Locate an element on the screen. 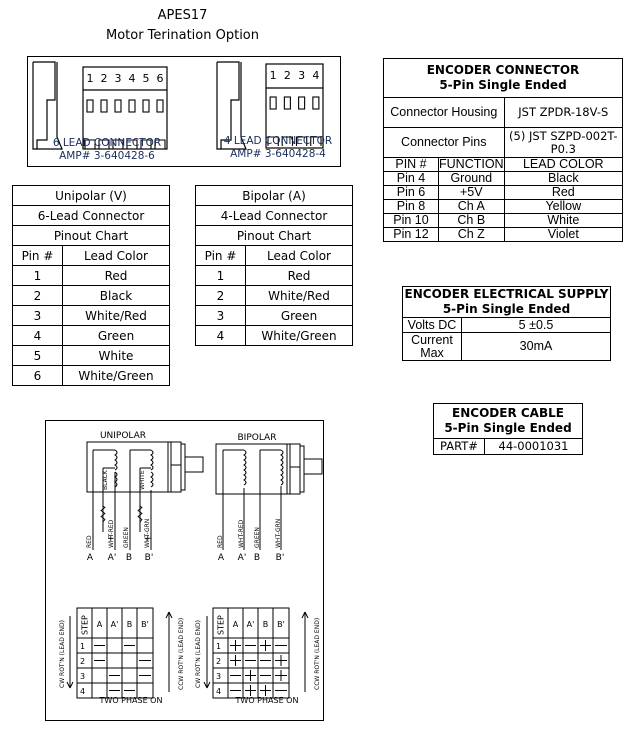 The width and height of the screenshot is (643, 736). unipolar-caption: TWO PHASE ON is located at coordinates (131, 700).